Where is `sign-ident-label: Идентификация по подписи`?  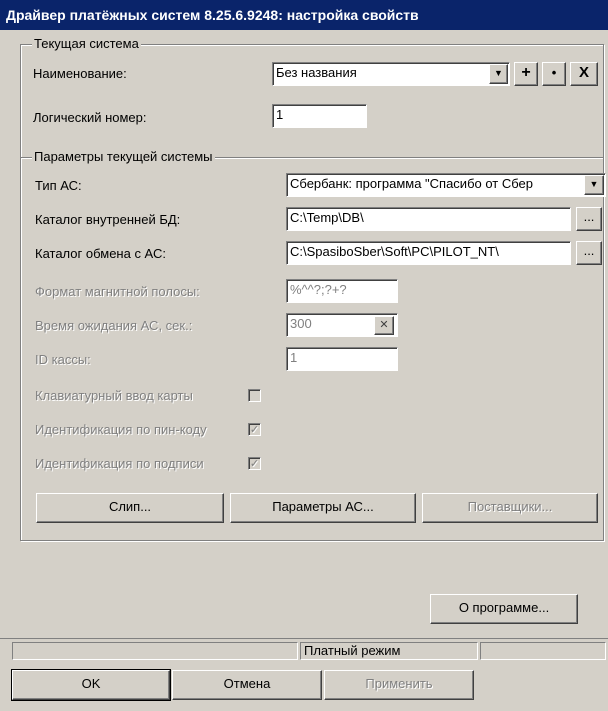
sign-ident-label: Идентификация по подписи is located at coordinates (119, 463).